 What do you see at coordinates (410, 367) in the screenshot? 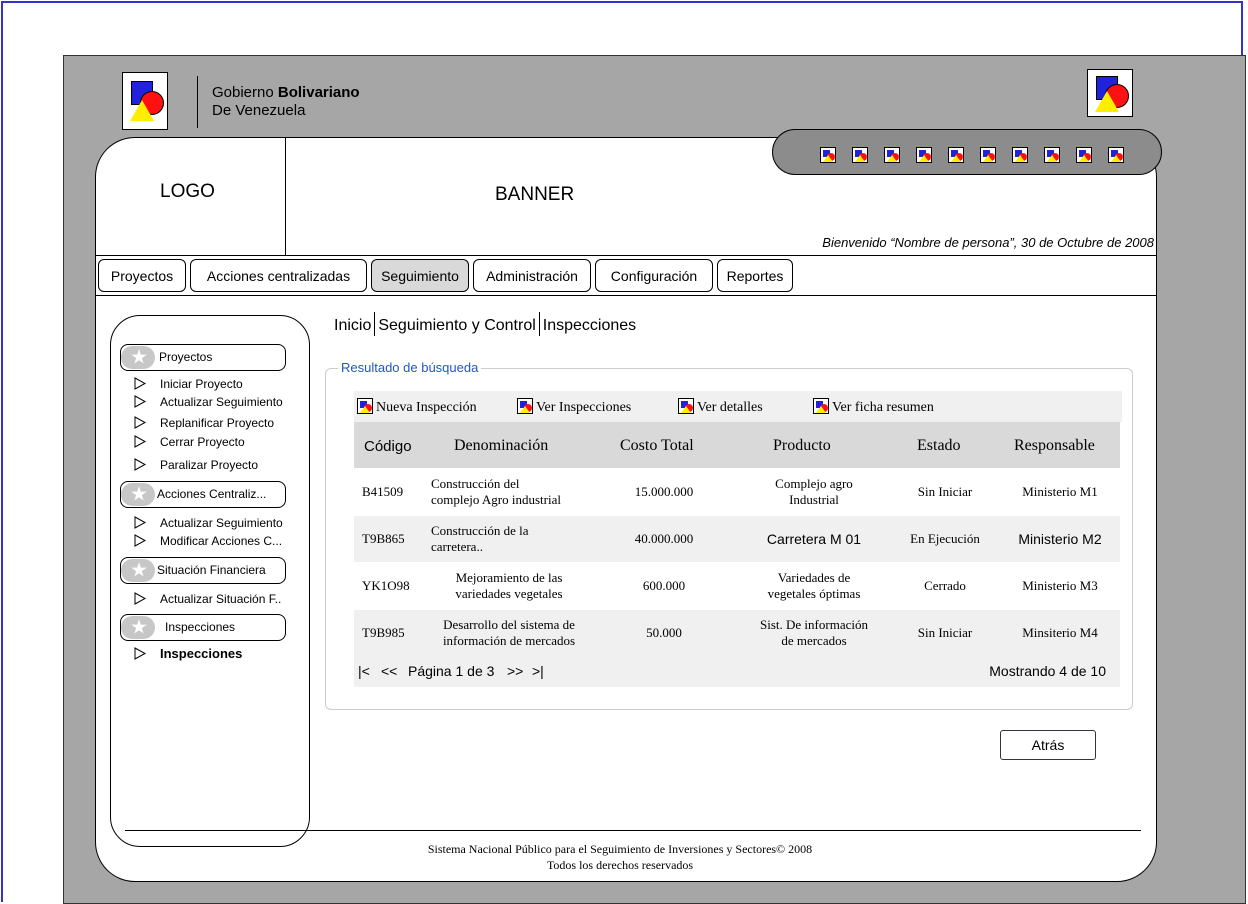
I see `results-legend: Resultado de búsqueda` at bounding box center [410, 367].